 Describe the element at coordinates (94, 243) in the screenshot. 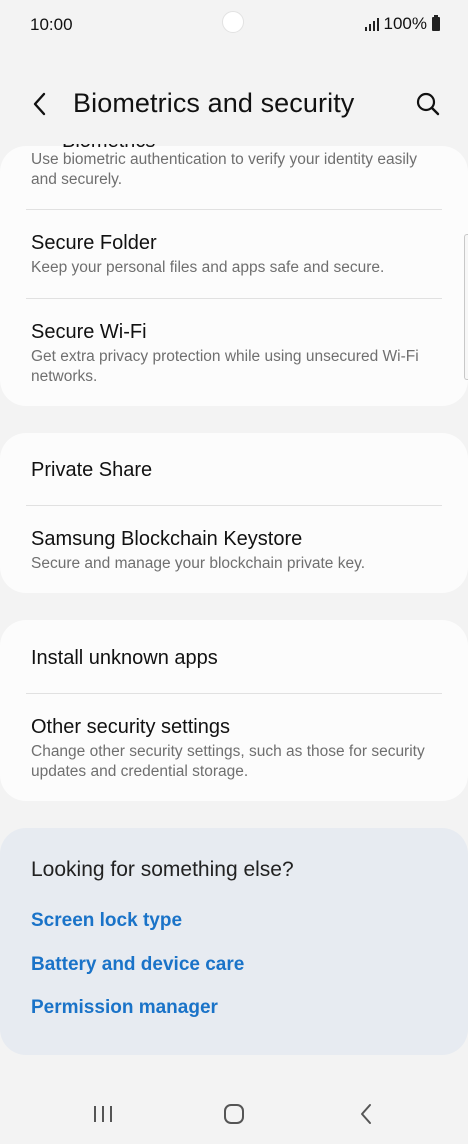

I see `item-title: Secure Folder` at that location.